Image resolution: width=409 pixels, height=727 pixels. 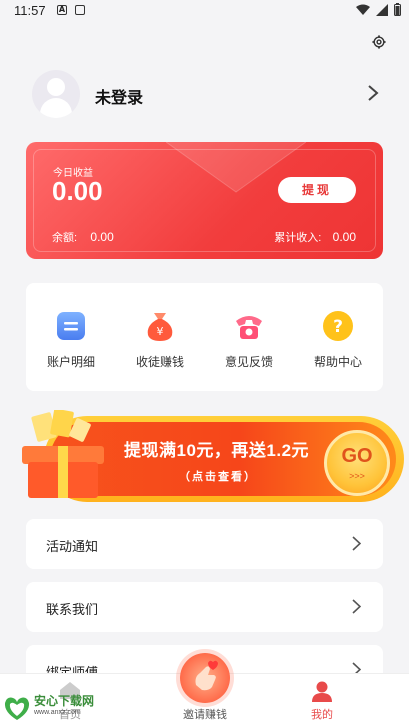 I want to click on status-time: 11:57, so click(x=30, y=10).